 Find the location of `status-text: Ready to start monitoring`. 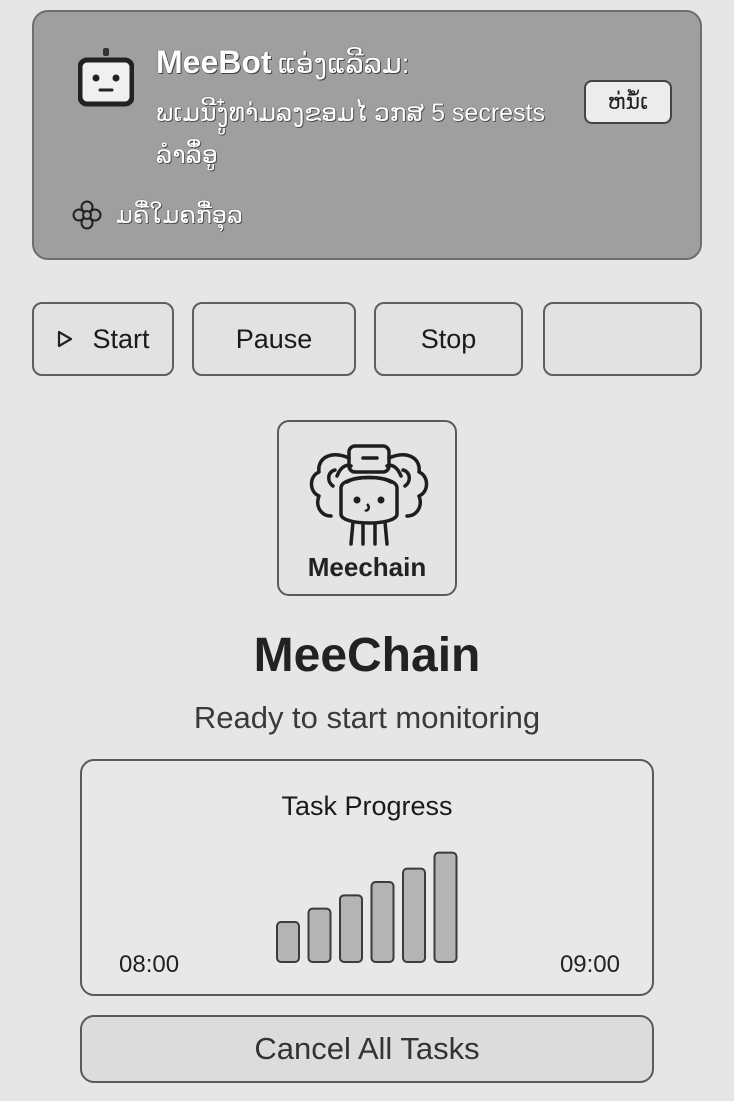

status-text: Ready to start monitoring is located at coordinates (367, 717).